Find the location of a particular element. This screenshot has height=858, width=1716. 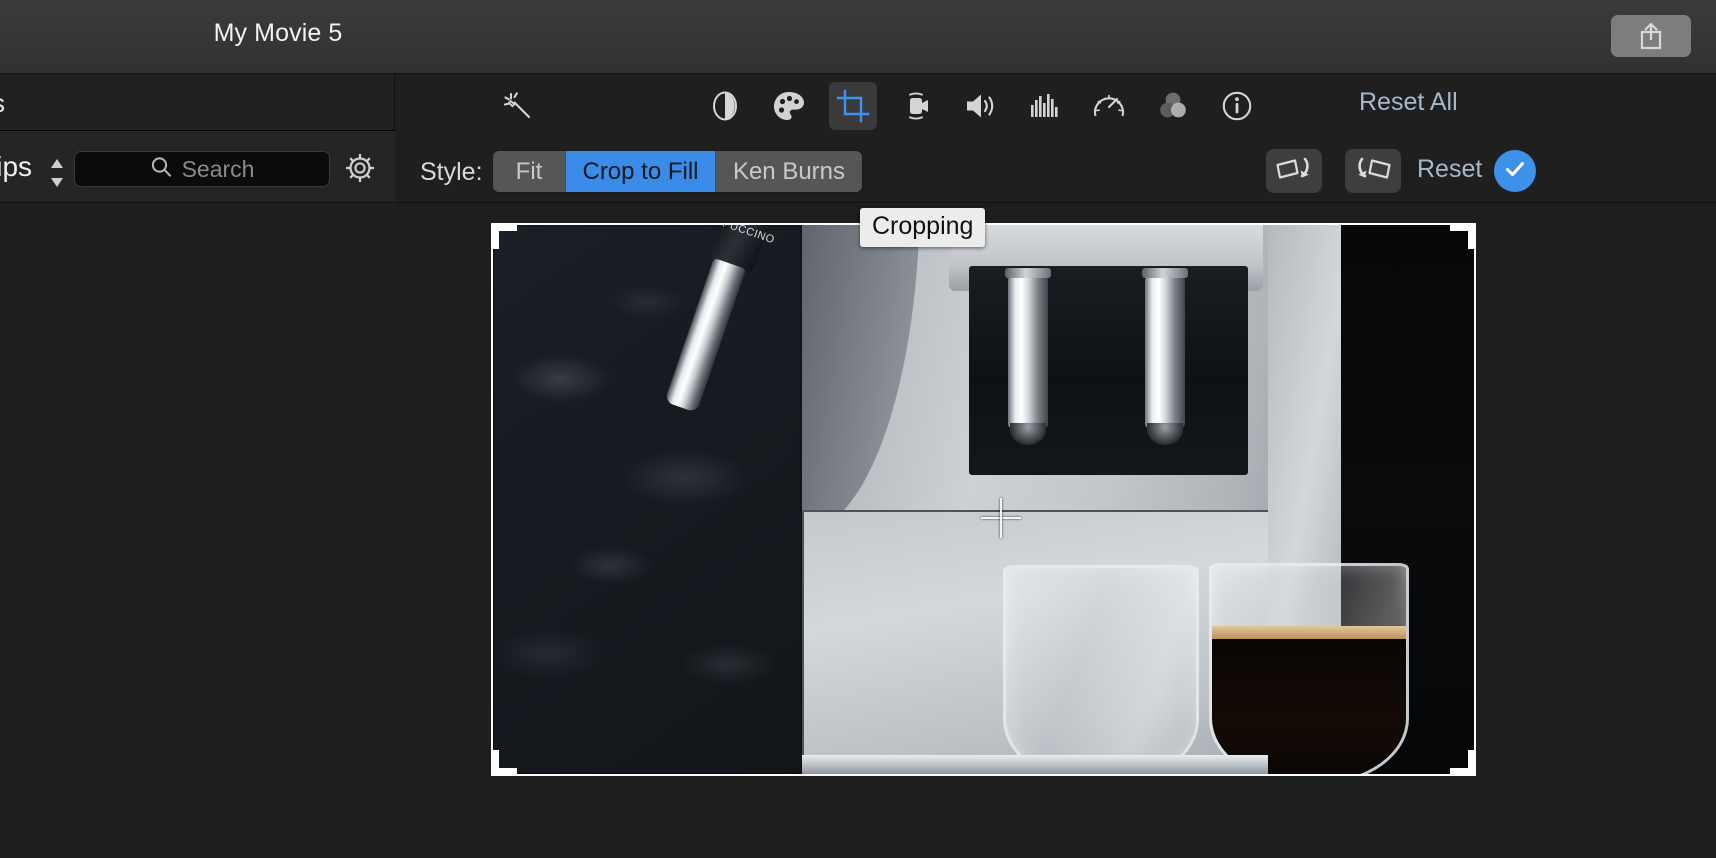

rotate-clockwise-icon is located at coordinates (1373, 171).